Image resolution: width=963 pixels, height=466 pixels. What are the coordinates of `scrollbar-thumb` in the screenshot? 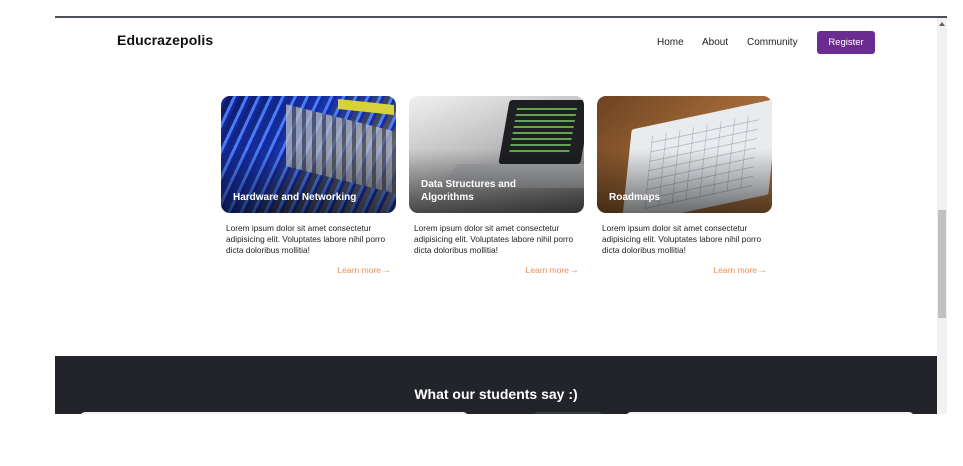 It's located at (942, 264).